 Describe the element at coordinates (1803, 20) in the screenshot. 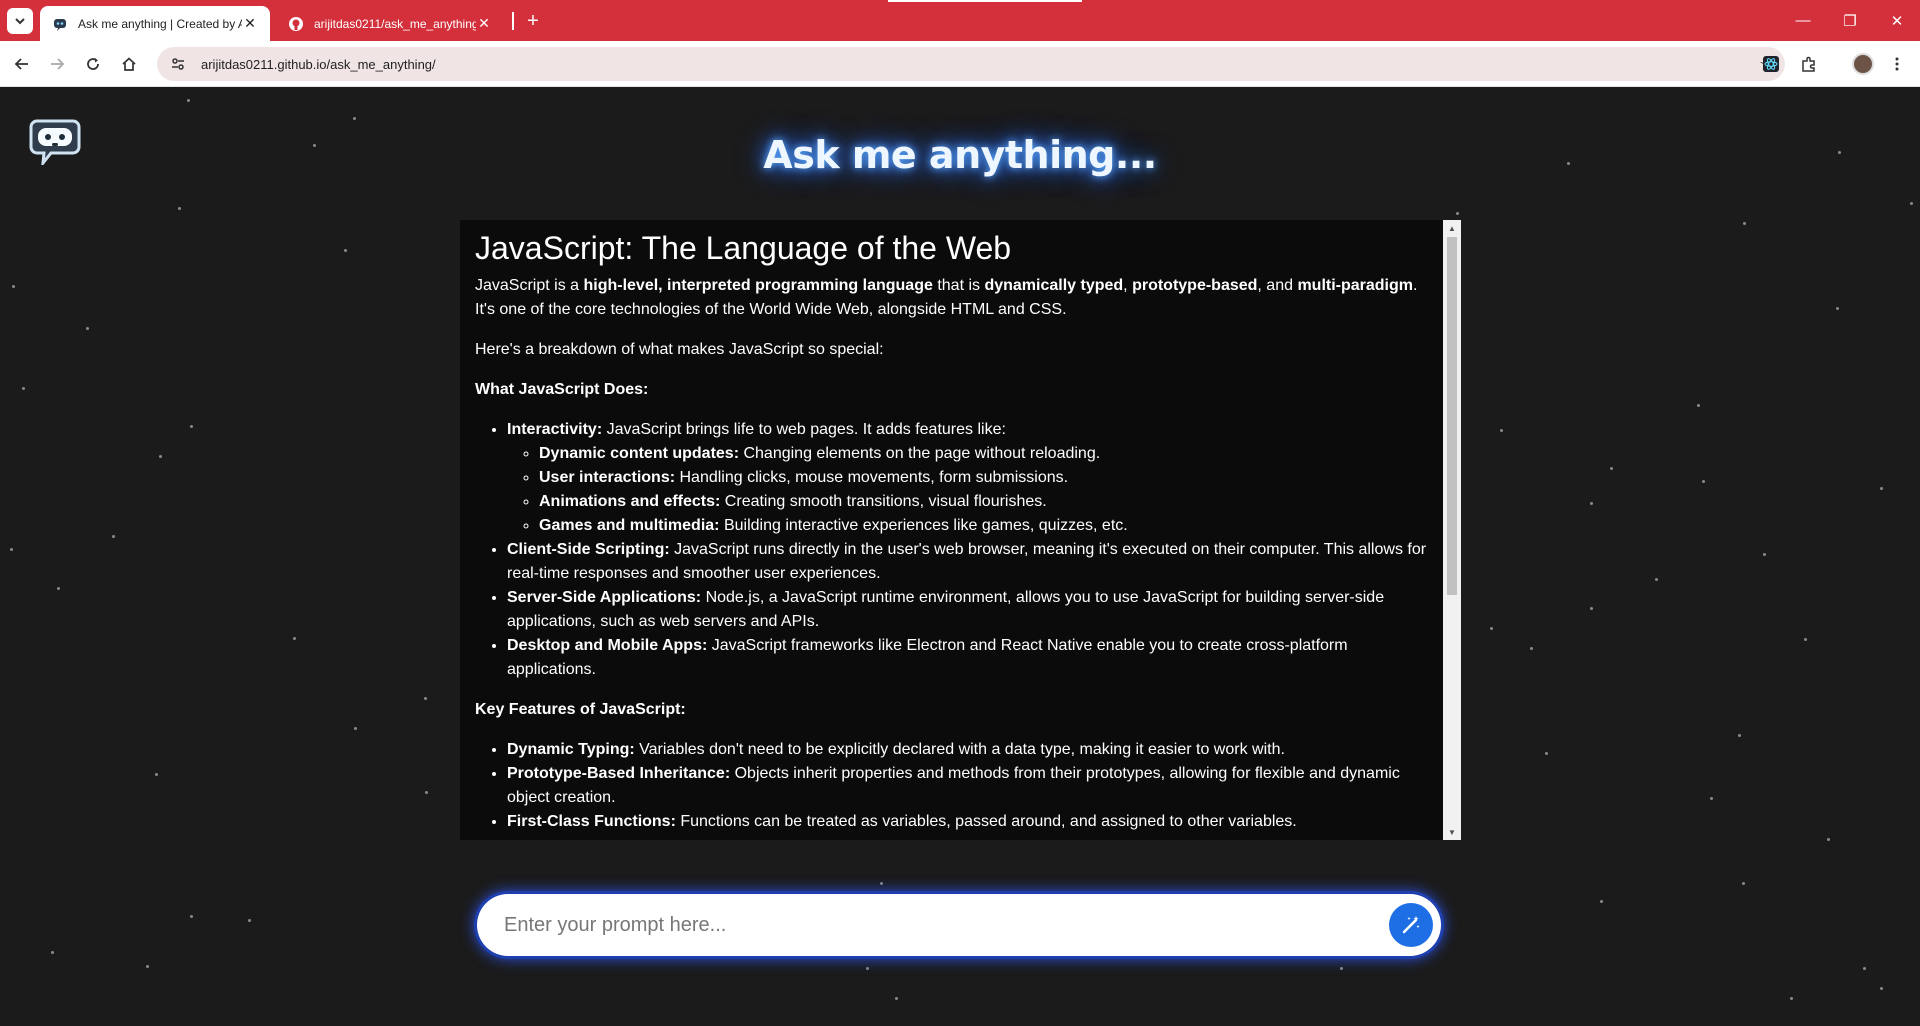

I see `minimize-button: —` at that location.